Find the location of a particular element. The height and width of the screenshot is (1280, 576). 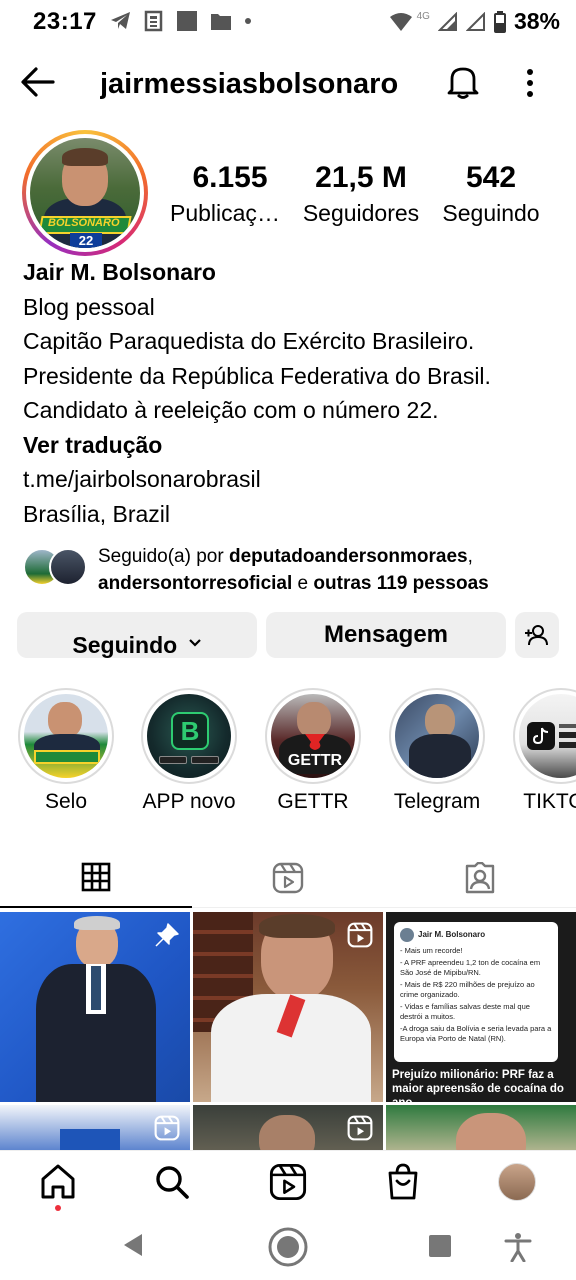

add-user-button is located at coordinates (537, 635).